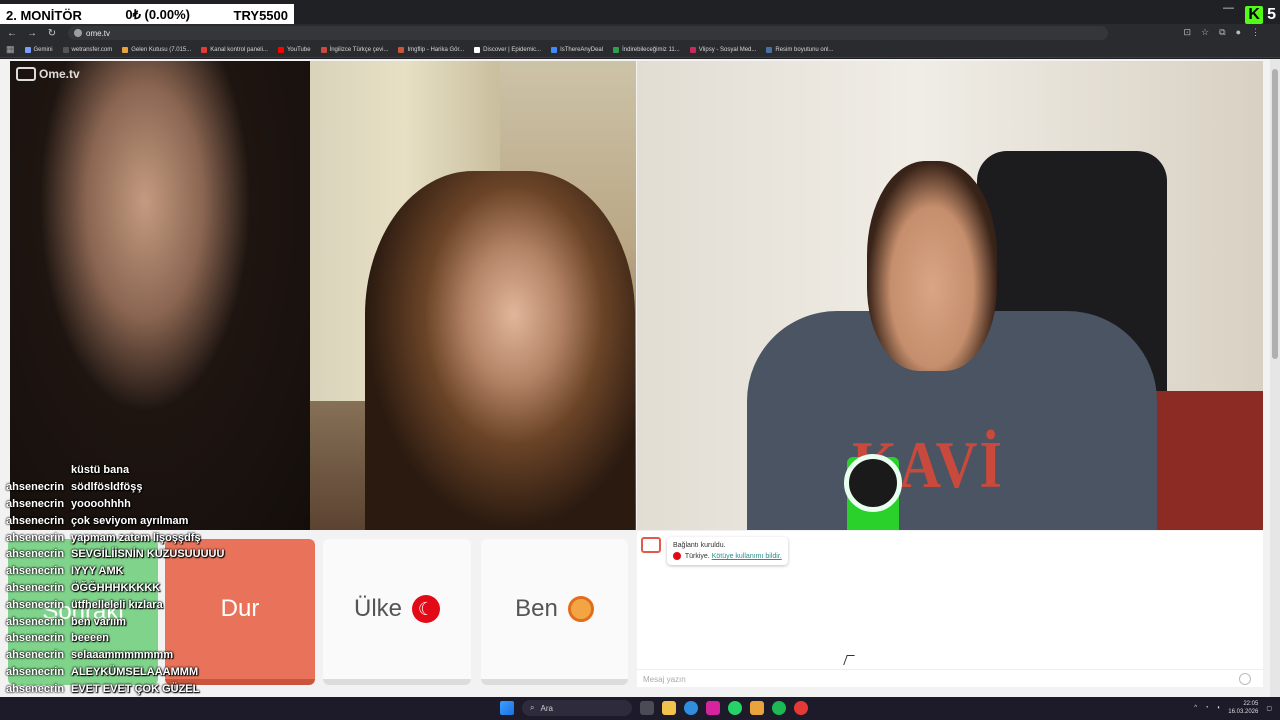 Image resolution: width=1280 pixels, height=720 pixels. What do you see at coordinates (779, 708) in the screenshot?
I see `spotify-icon` at bounding box center [779, 708].